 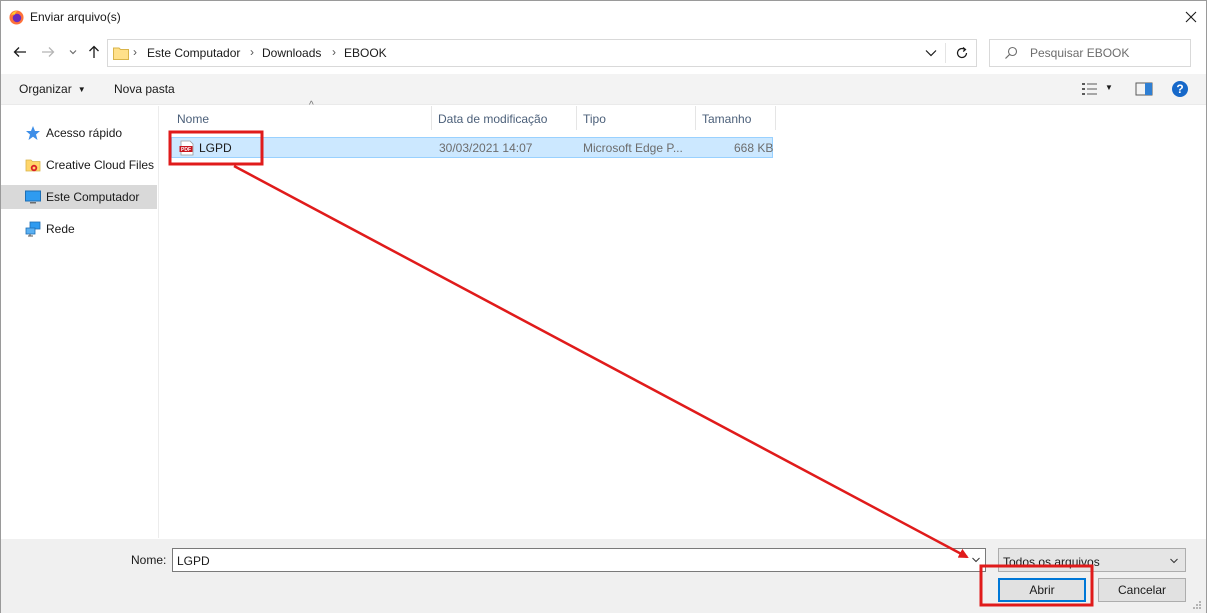 What do you see at coordinates (1142, 590) in the screenshot?
I see `cancel-button: Cancelar` at bounding box center [1142, 590].